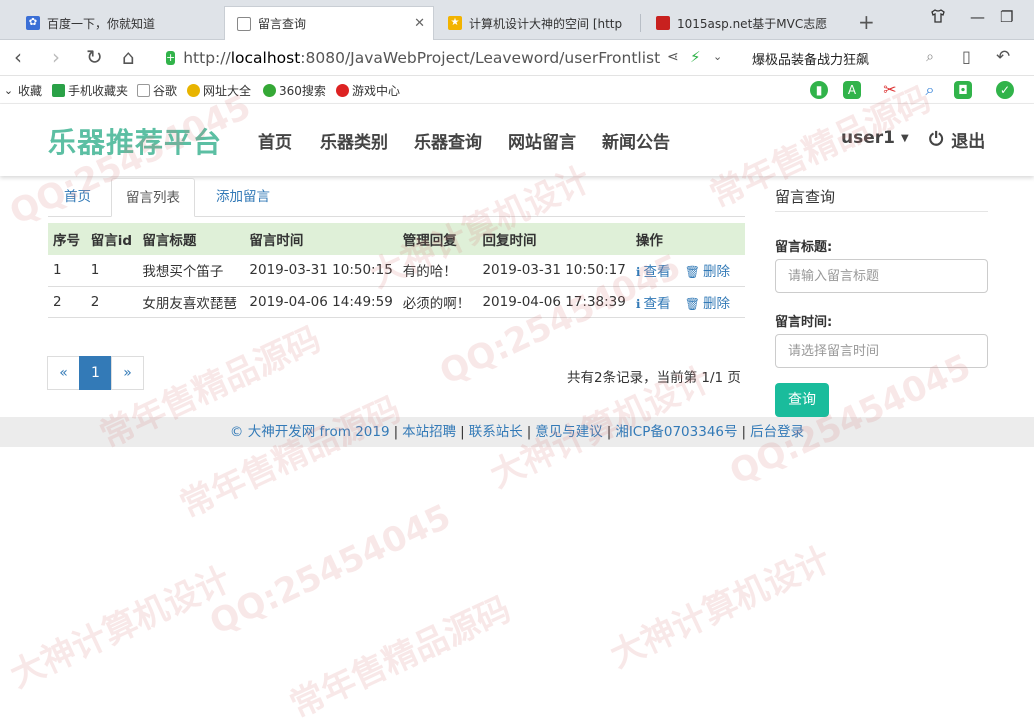 The height and width of the screenshot is (727, 1034). Describe the element at coordinates (448, 140) in the screenshot. I see `nav-instrument-search: 乐器查询` at that location.